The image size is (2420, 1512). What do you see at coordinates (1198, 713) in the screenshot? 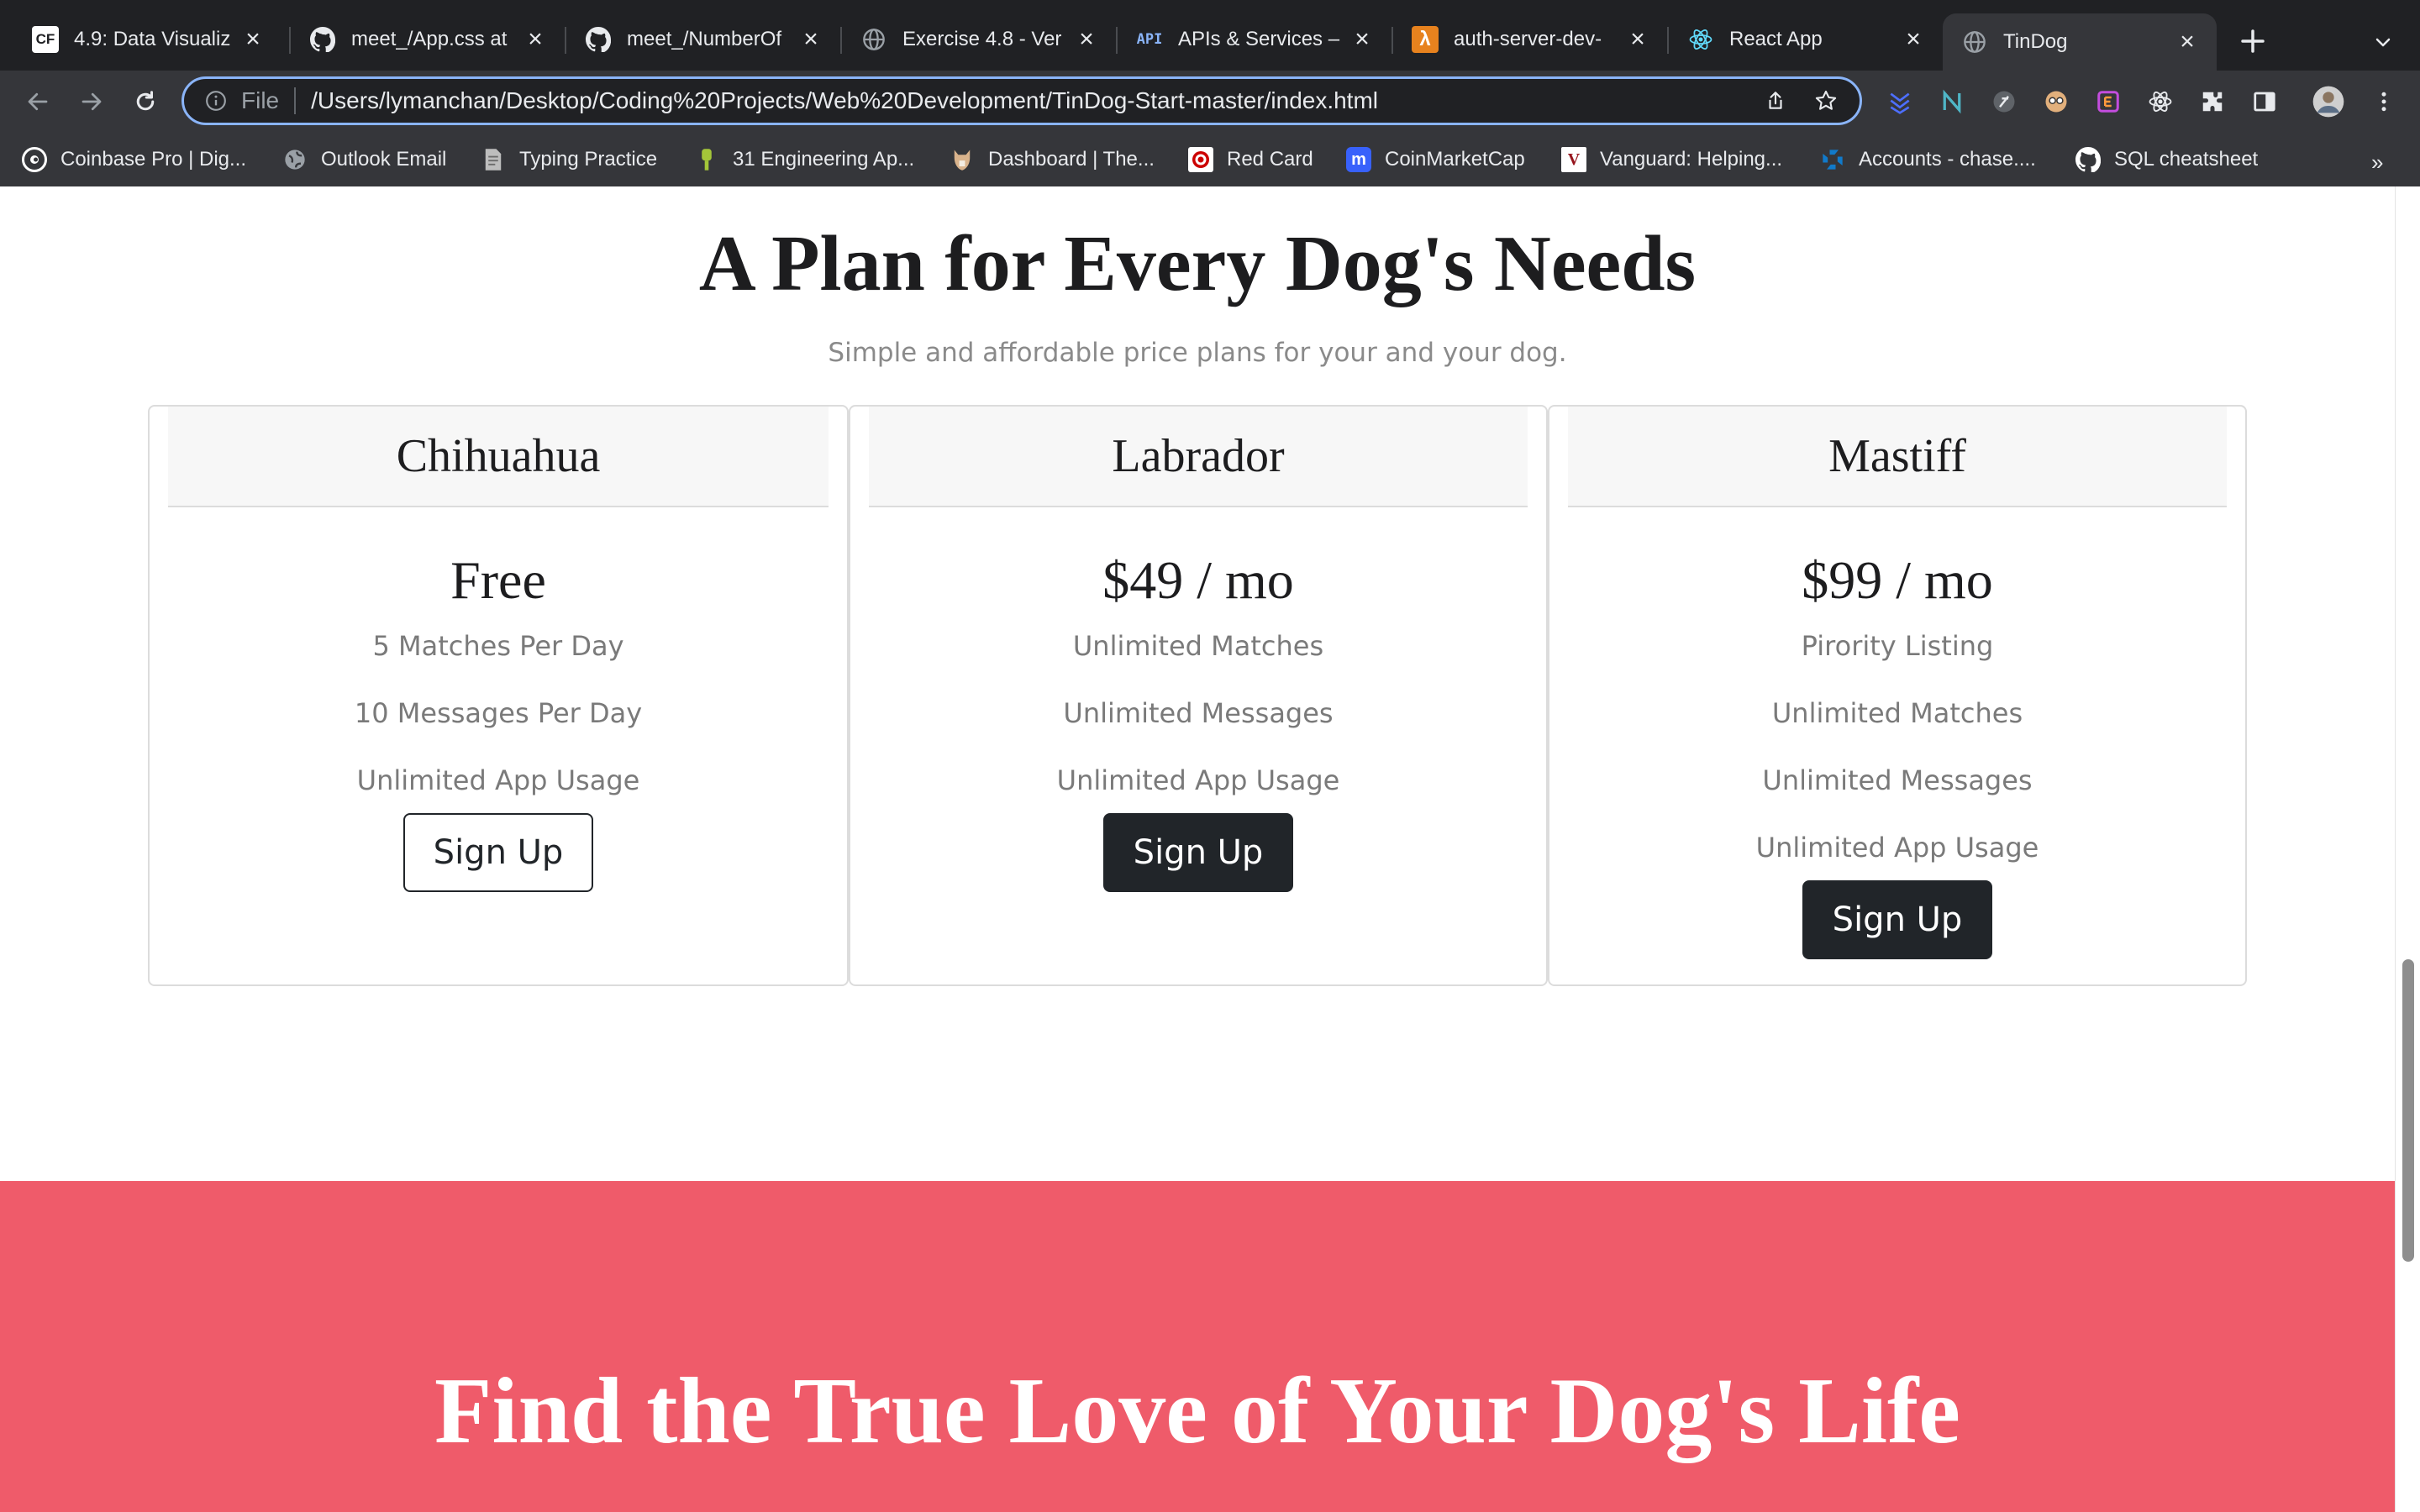
I see `plan-feature: Unlimited Messages` at bounding box center [1198, 713].